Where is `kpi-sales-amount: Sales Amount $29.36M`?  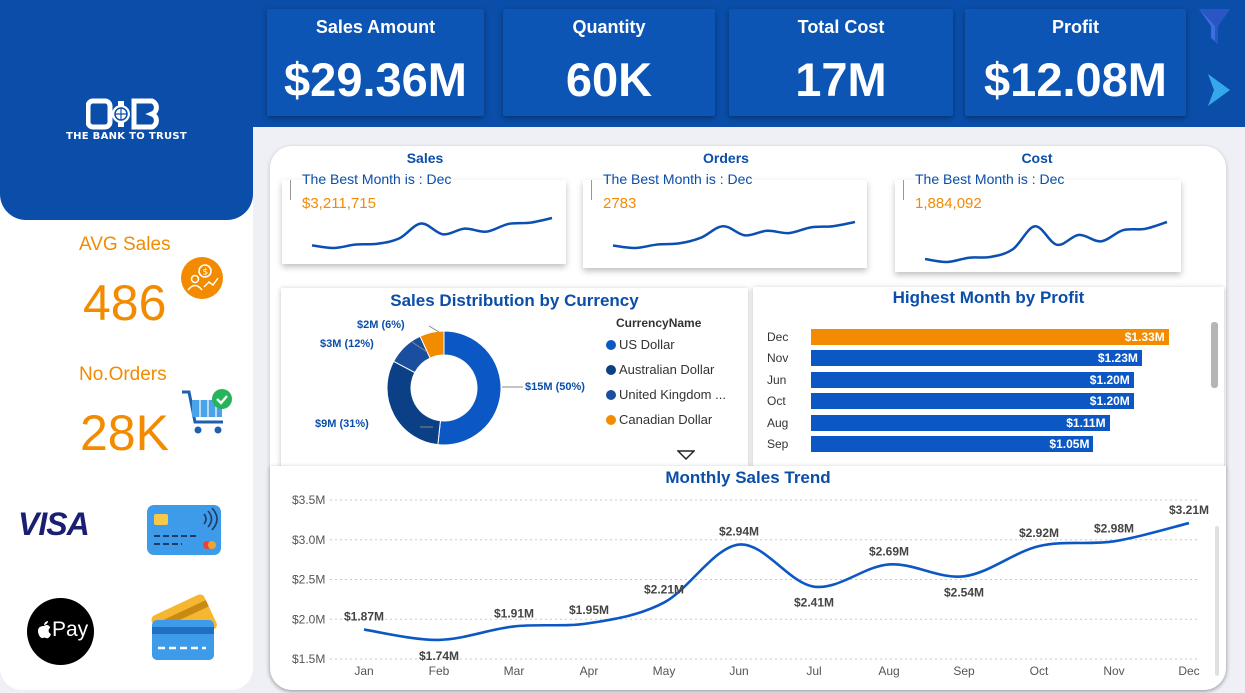
kpi-sales-amount: Sales Amount $29.36M is located at coordinates (375, 62).